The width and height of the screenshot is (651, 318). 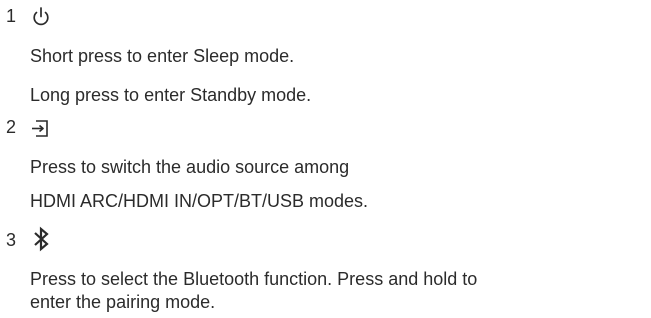 What do you see at coordinates (11, 127) in the screenshot?
I see `item-number: 2` at bounding box center [11, 127].